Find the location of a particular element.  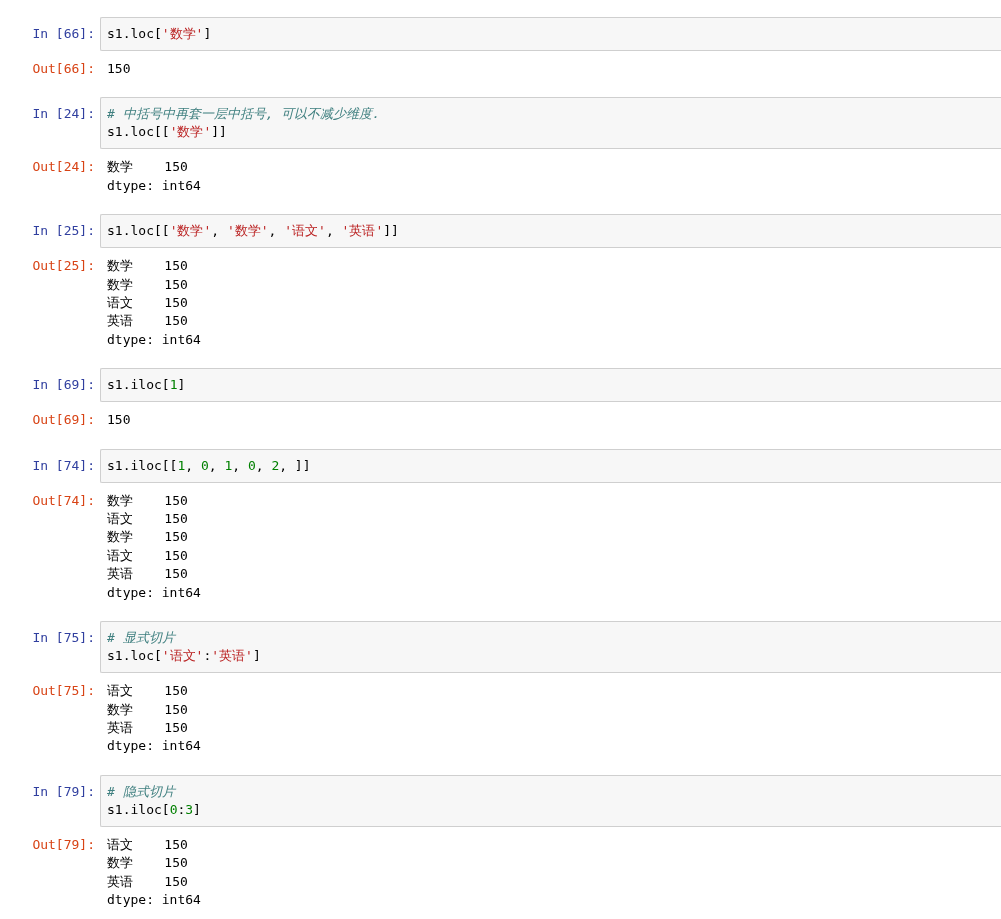

code-input: # 隐式切片 s1.iloc[0:3] is located at coordinates (550, 800).